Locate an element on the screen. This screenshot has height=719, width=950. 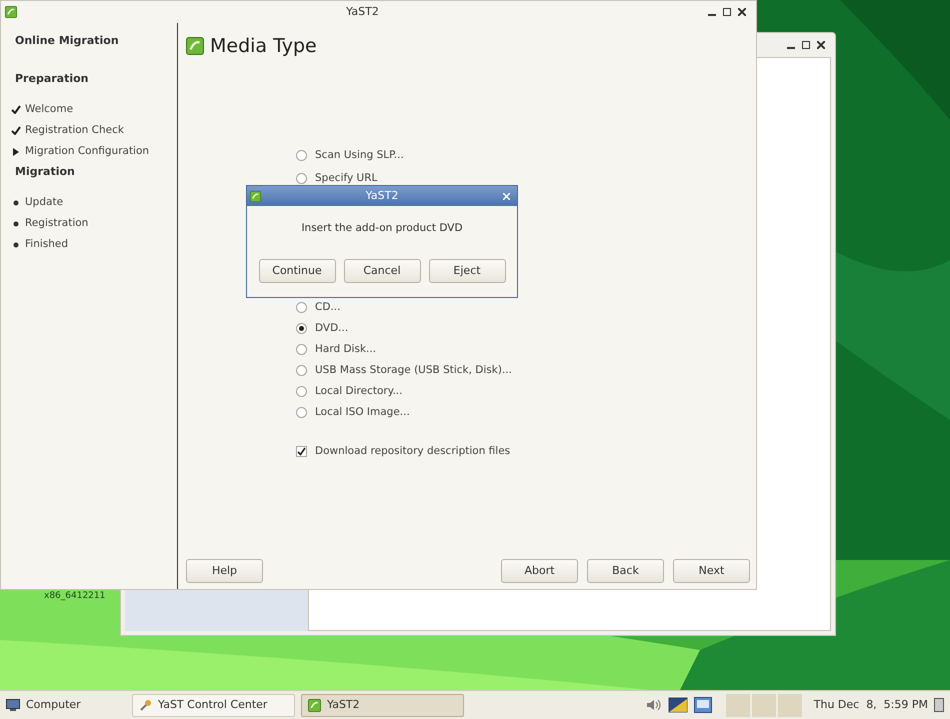
nav-button: Back is located at coordinates (625, 571).